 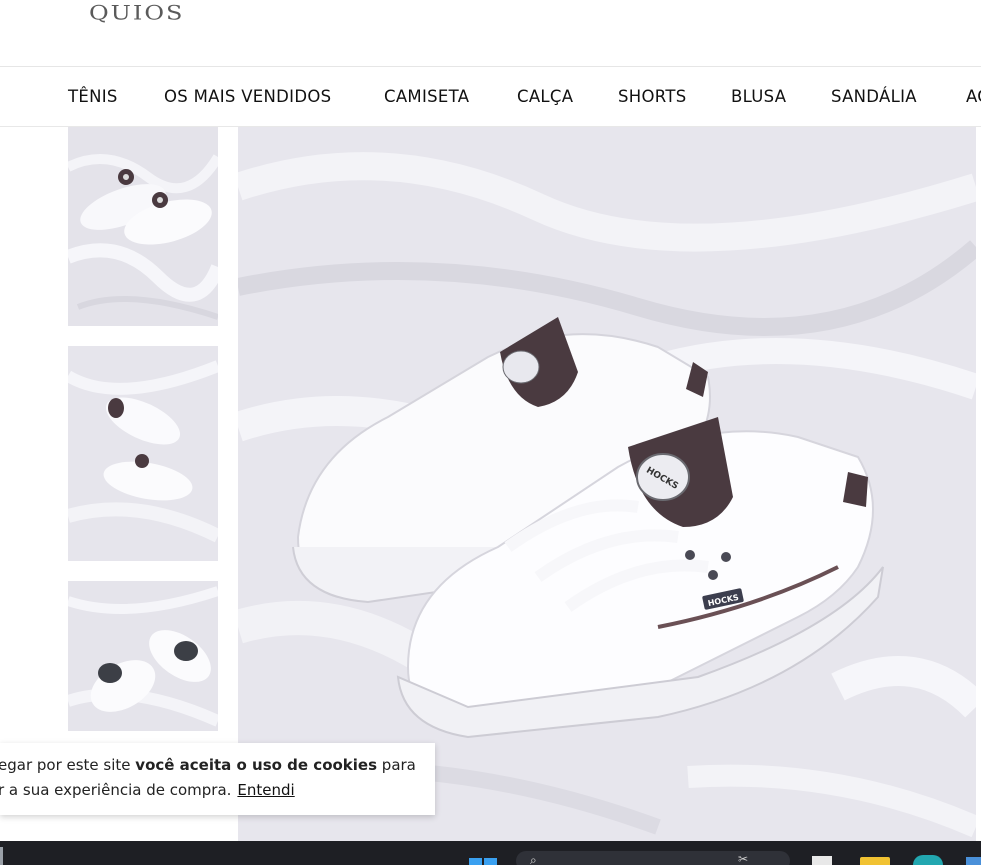 I want to click on windows-start-icon, so click(x=483, y=860).